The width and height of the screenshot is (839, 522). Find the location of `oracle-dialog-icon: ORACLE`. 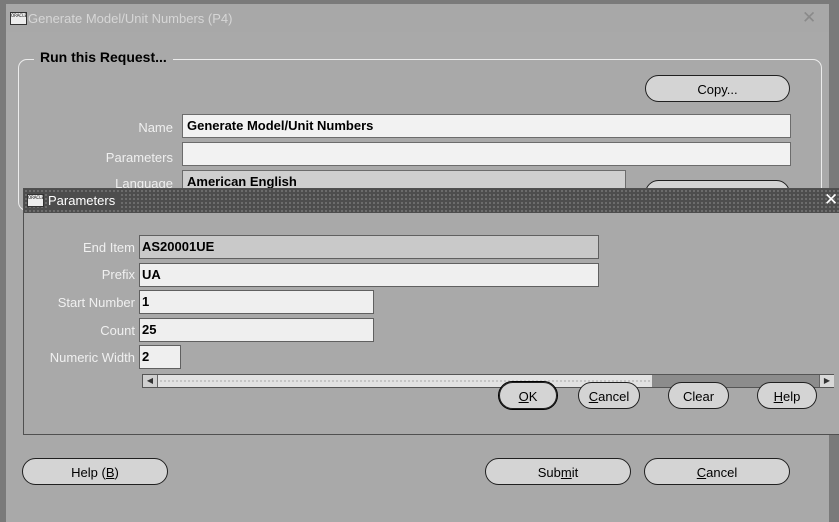

oracle-dialog-icon: ORACLE is located at coordinates (35, 200).